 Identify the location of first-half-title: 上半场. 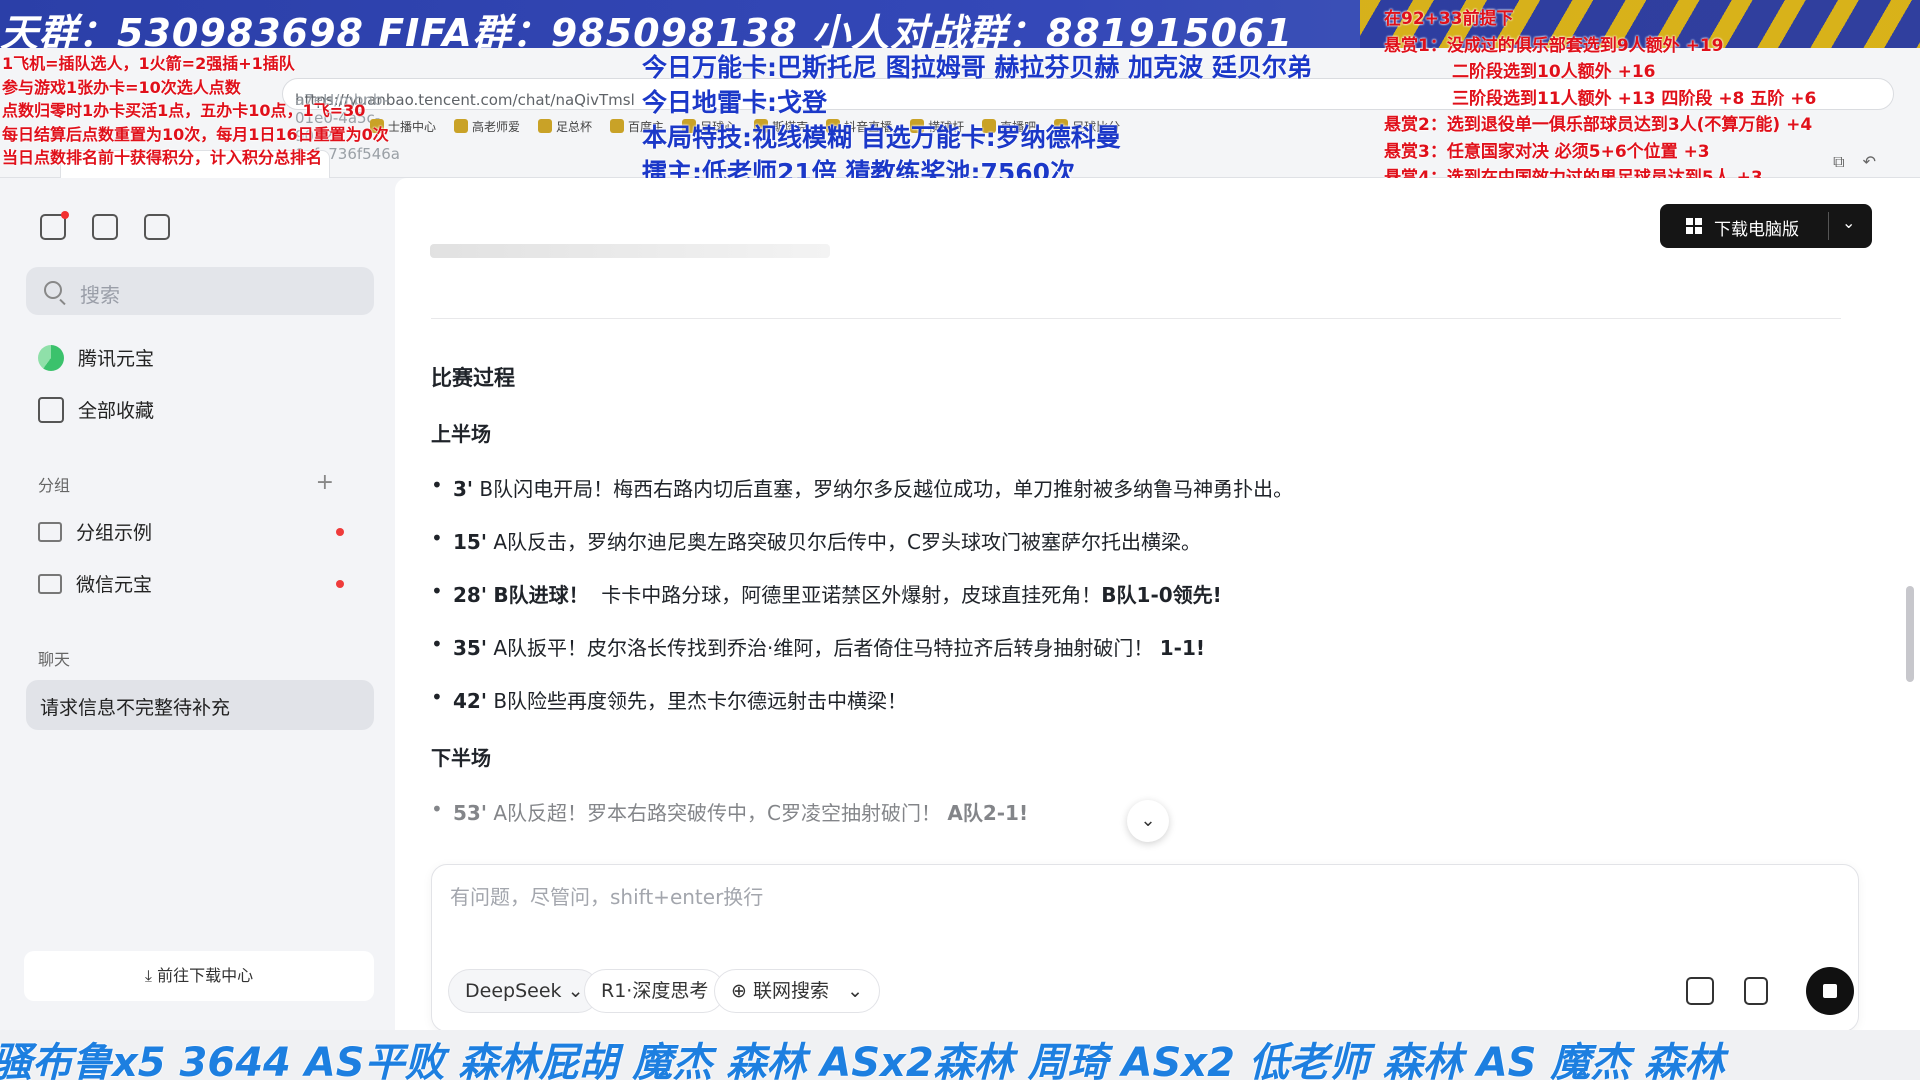
(461, 434).